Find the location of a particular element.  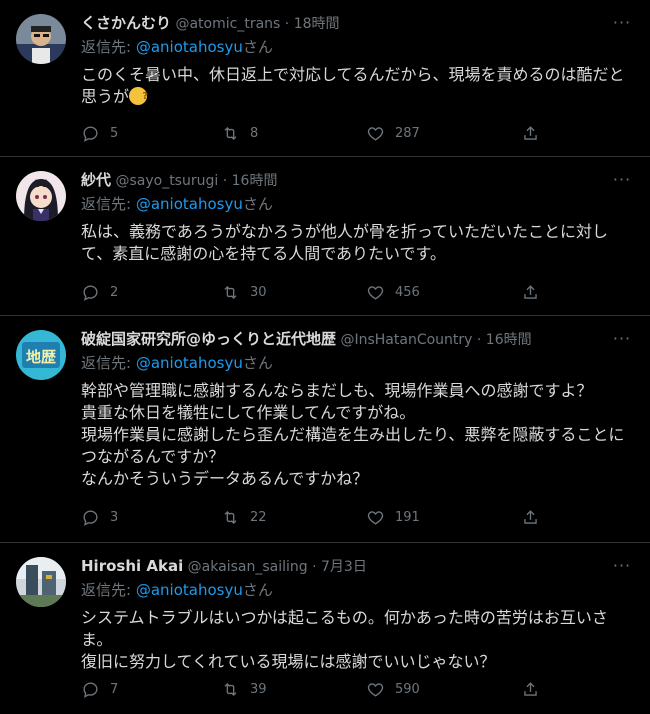

tweet-text-body: このくそ暑い中、休日返上で対応してるんだから、現場を責めるのは酷だと思うが is located at coordinates (353, 85).